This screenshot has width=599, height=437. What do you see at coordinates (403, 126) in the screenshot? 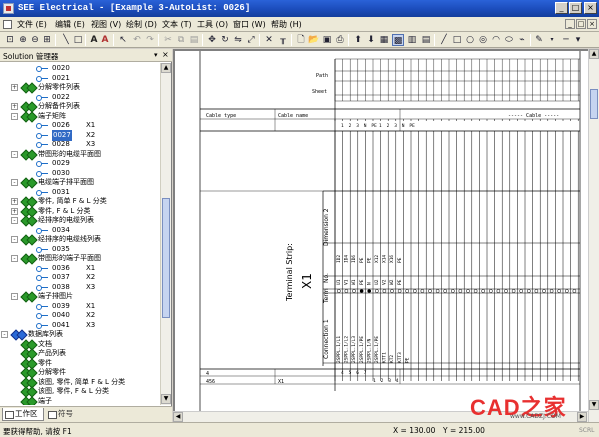
I see `cable-column-label: N` at bounding box center [403, 126].